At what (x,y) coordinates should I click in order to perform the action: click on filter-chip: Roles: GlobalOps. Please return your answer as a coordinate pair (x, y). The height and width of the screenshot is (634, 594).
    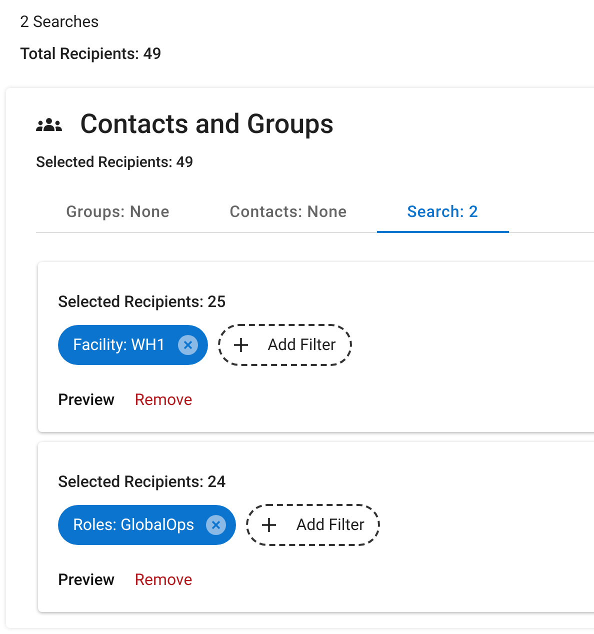
    Looking at the image, I should click on (147, 525).